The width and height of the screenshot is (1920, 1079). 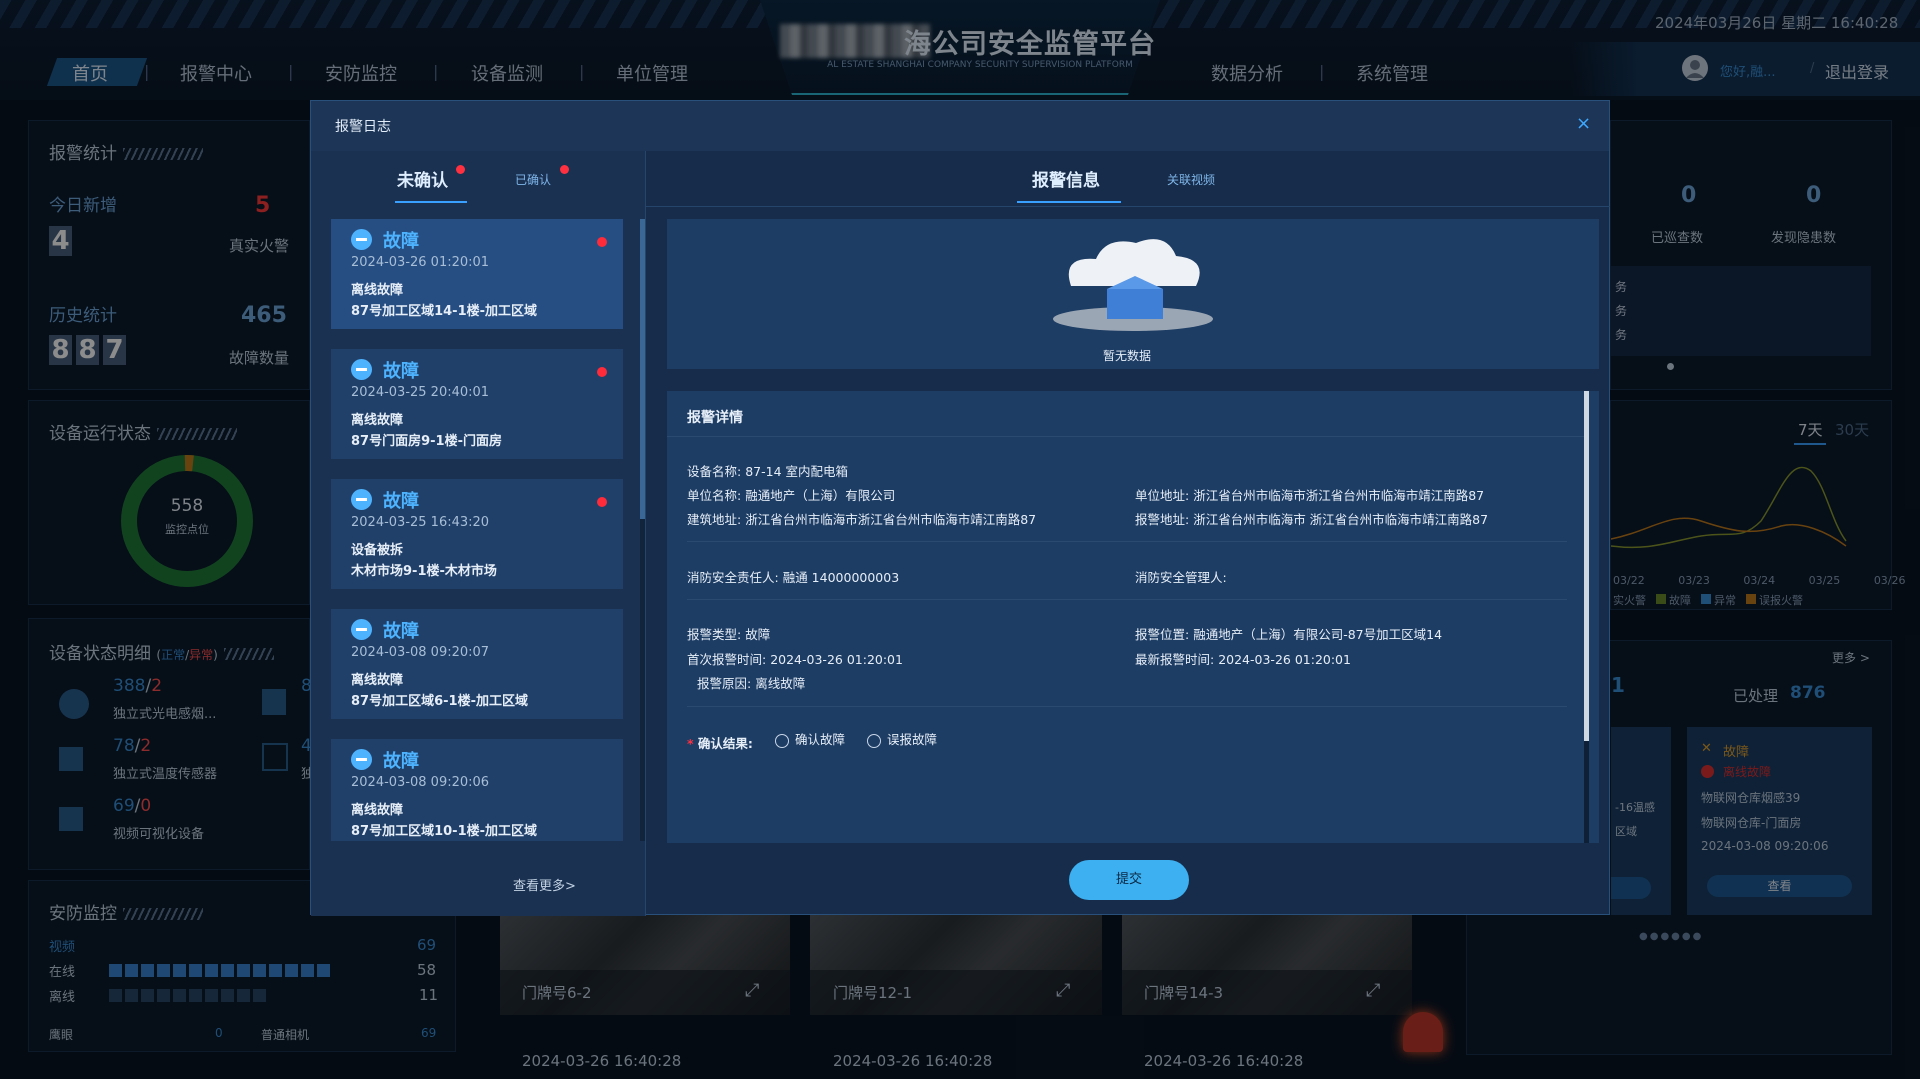 I want to click on fire-manager-row: 消防安全管理人:, so click(x=1181, y=577).